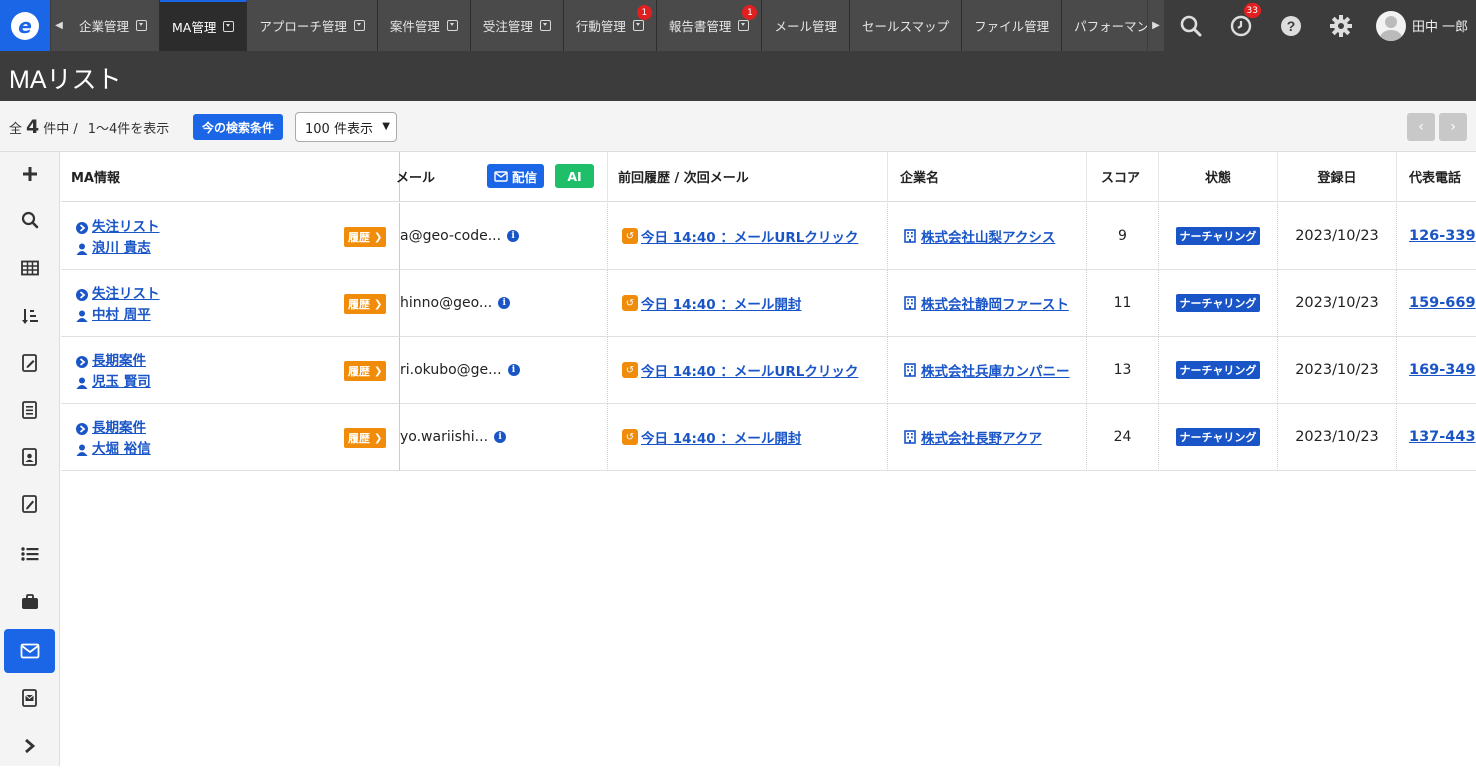 This screenshot has height=768, width=1476. Describe the element at coordinates (346, 127) in the screenshot. I see `per-page-select: 100 件表示 ▼` at that location.